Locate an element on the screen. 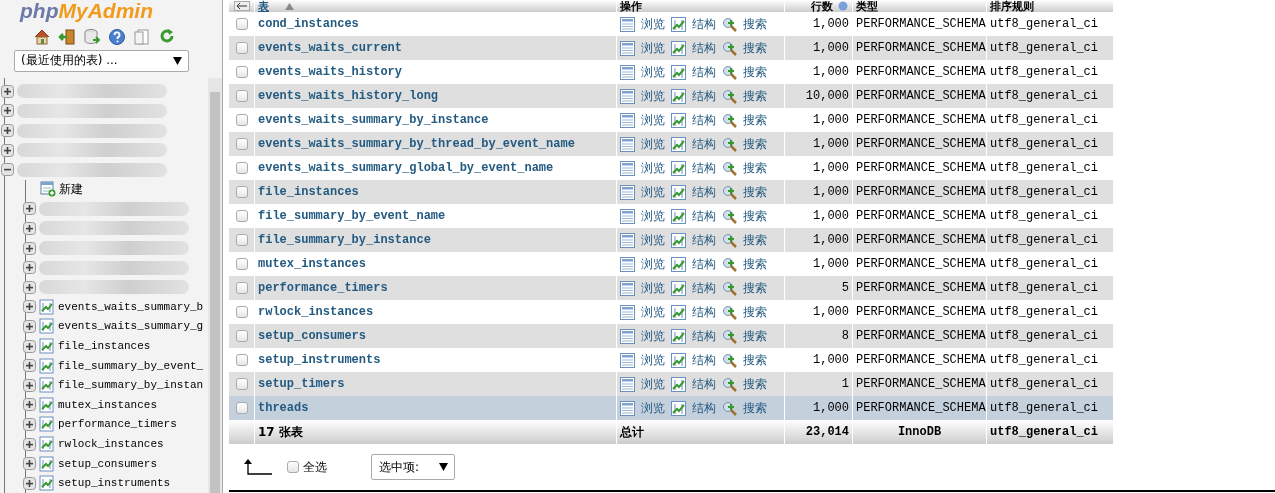  table-name-link: events_waits_history_long is located at coordinates (348, 96).